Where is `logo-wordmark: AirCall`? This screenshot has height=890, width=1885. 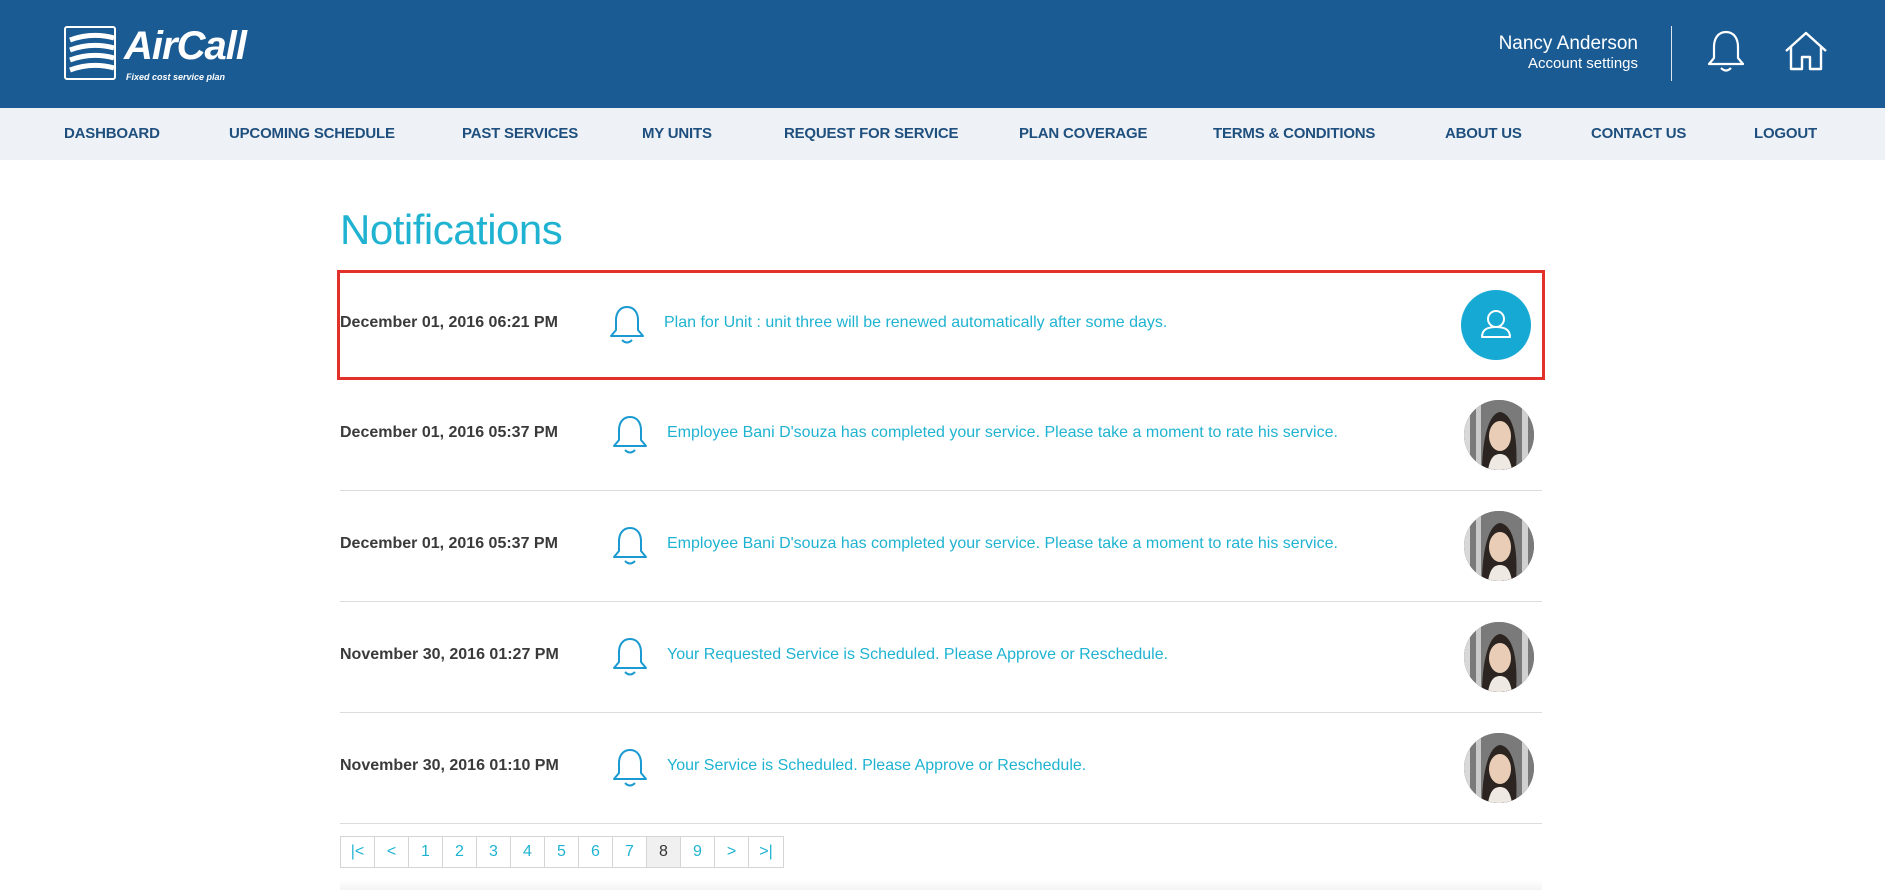
logo-wordmark: AirCall is located at coordinates (185, 46).